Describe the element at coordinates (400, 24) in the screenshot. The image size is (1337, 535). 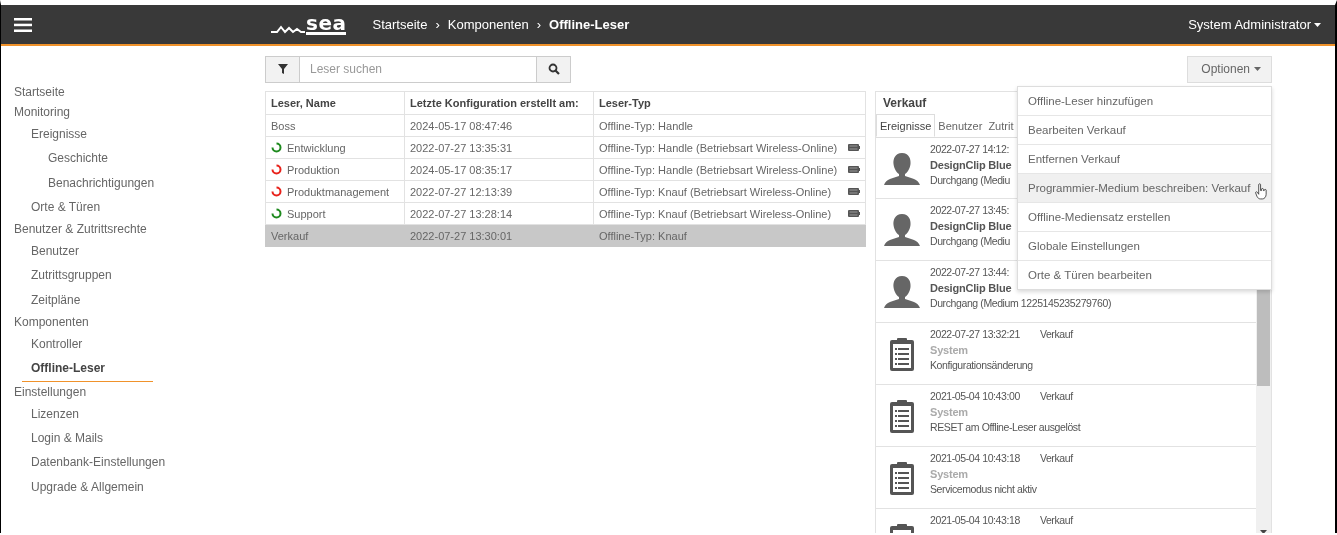
I see `breadcrumb-item: Startseite` at that location.